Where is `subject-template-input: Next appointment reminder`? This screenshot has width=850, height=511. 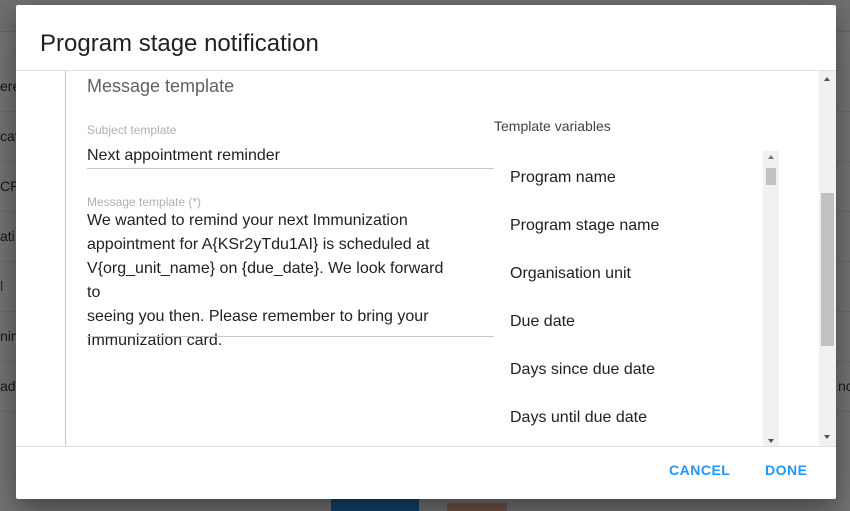
subject-template-input: Next appointment reminder is located at coordinates (183, 156).